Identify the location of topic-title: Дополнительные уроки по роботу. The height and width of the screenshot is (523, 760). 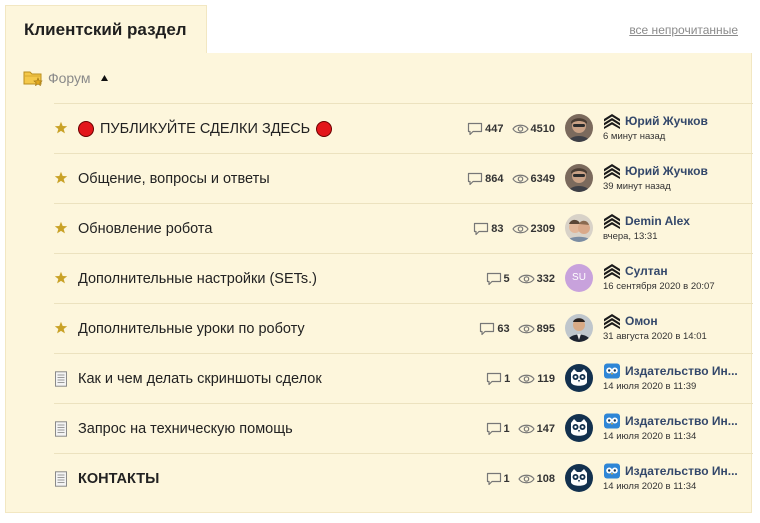
(191, 329).